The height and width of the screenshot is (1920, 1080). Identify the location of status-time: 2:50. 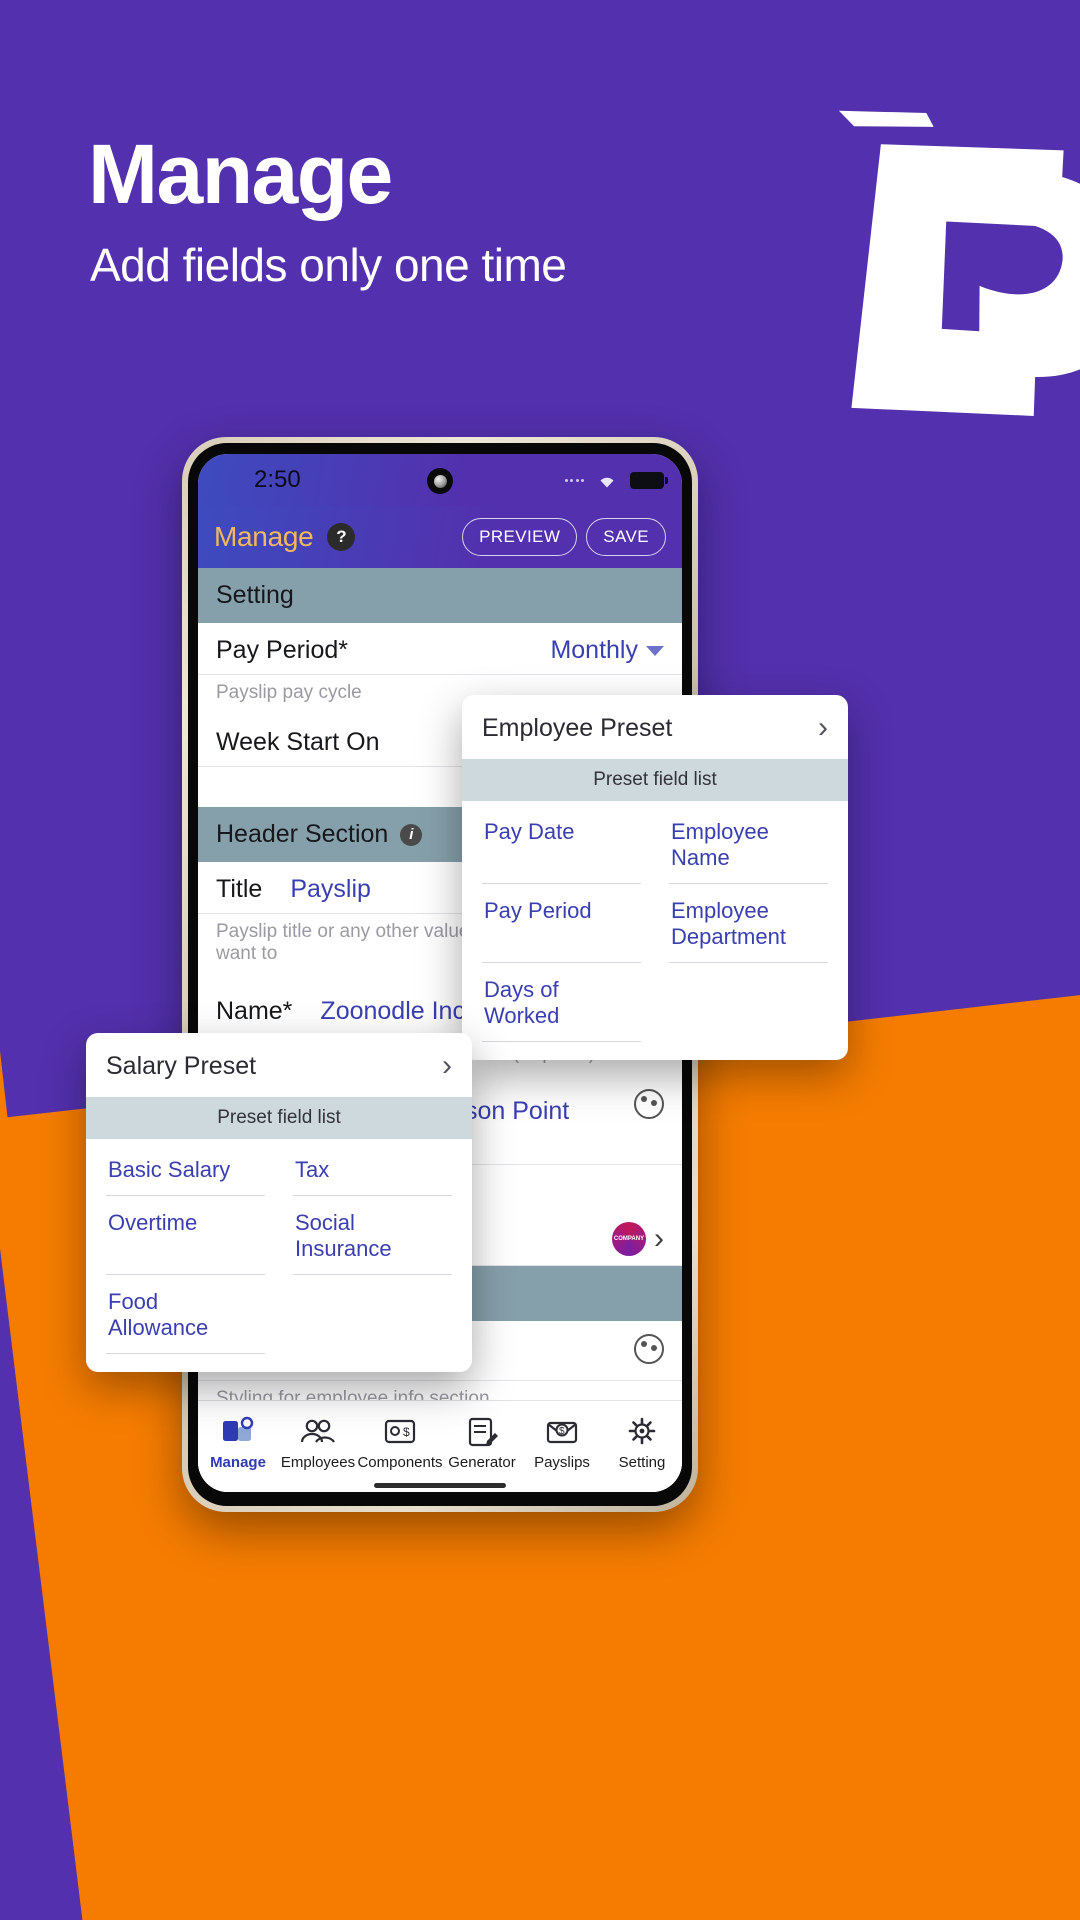
(277, 479).